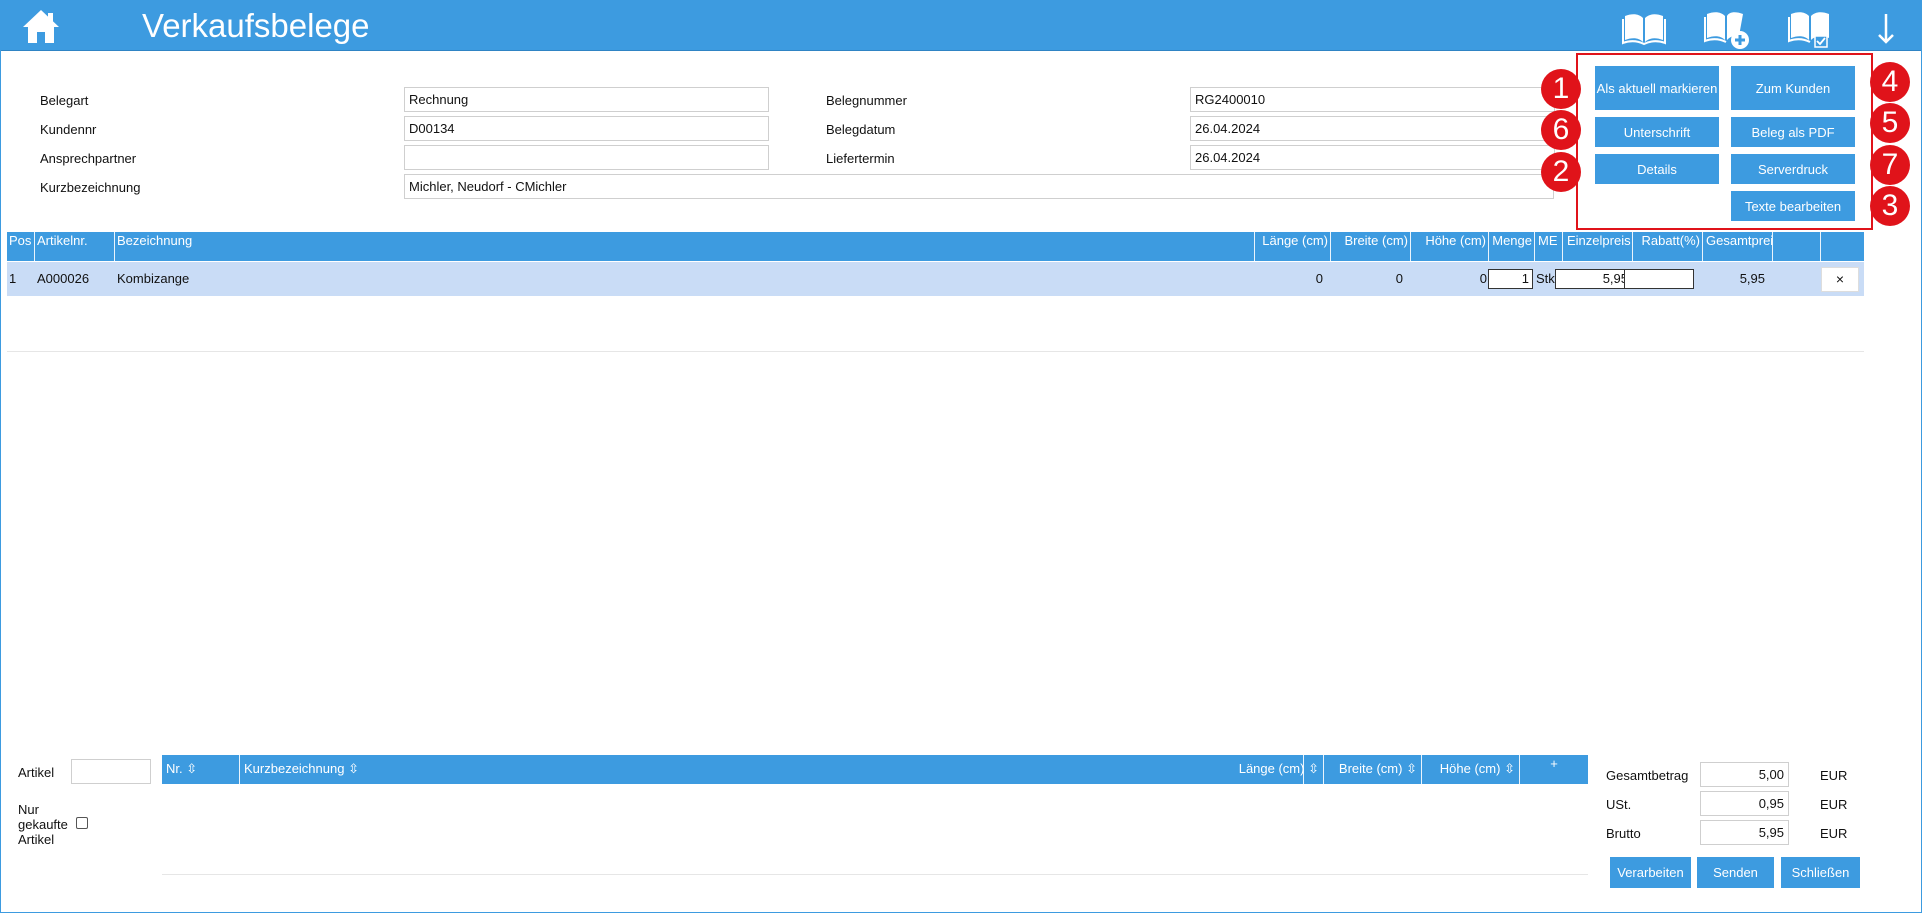  I want to click on col-hoehe-label: Höhe (cm), so click(1470, 768).